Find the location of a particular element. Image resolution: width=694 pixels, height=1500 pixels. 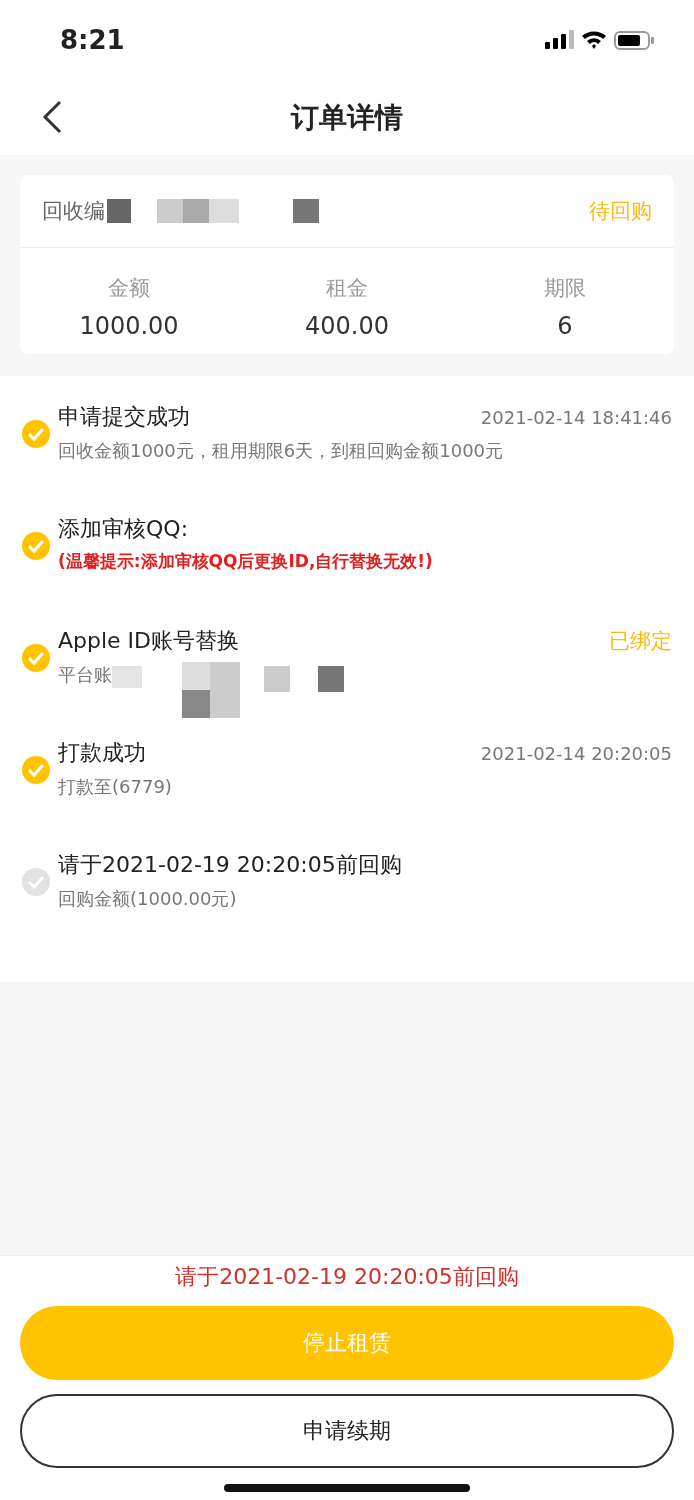

signal-icon is located at coordinates (559, 40).